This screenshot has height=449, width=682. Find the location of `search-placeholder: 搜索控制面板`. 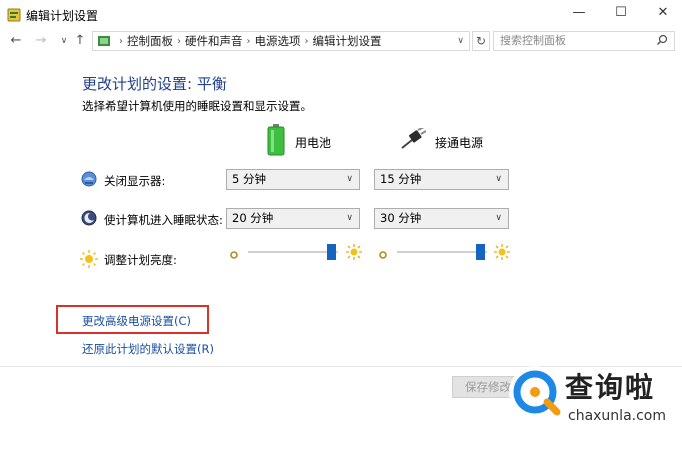

search-placeholder: 搜索控制面板 is located at coordinates (533, 40).